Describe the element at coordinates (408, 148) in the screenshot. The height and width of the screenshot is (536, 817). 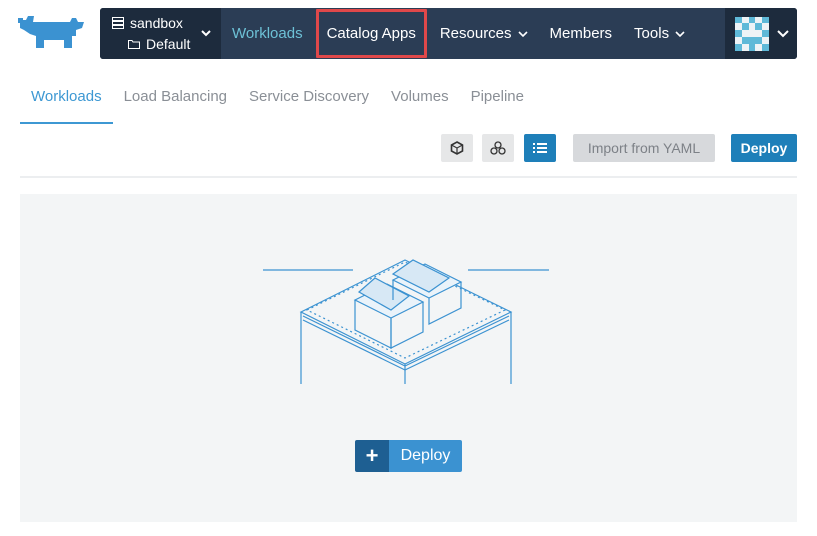
I see `workload-toolbar: Import from YAML Deploy` at that location.